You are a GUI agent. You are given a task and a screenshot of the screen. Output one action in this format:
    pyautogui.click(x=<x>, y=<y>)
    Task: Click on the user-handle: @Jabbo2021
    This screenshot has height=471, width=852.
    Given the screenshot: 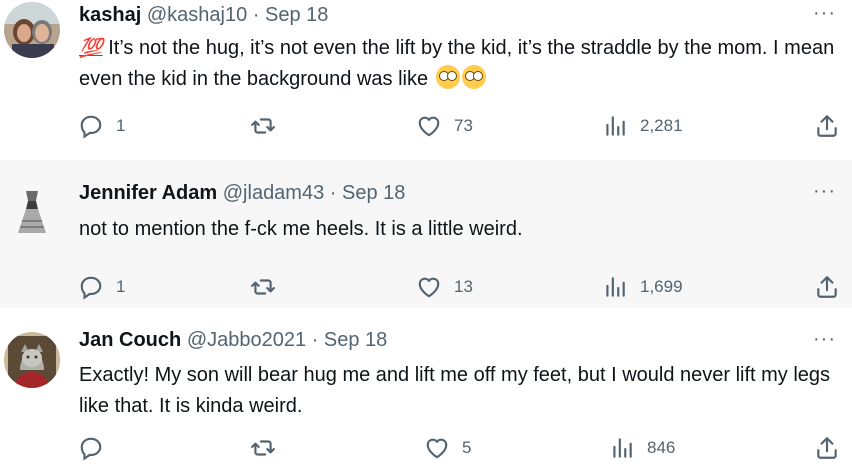 What is the action you would take?
    pyautogui.click(x=246, y=340)
    